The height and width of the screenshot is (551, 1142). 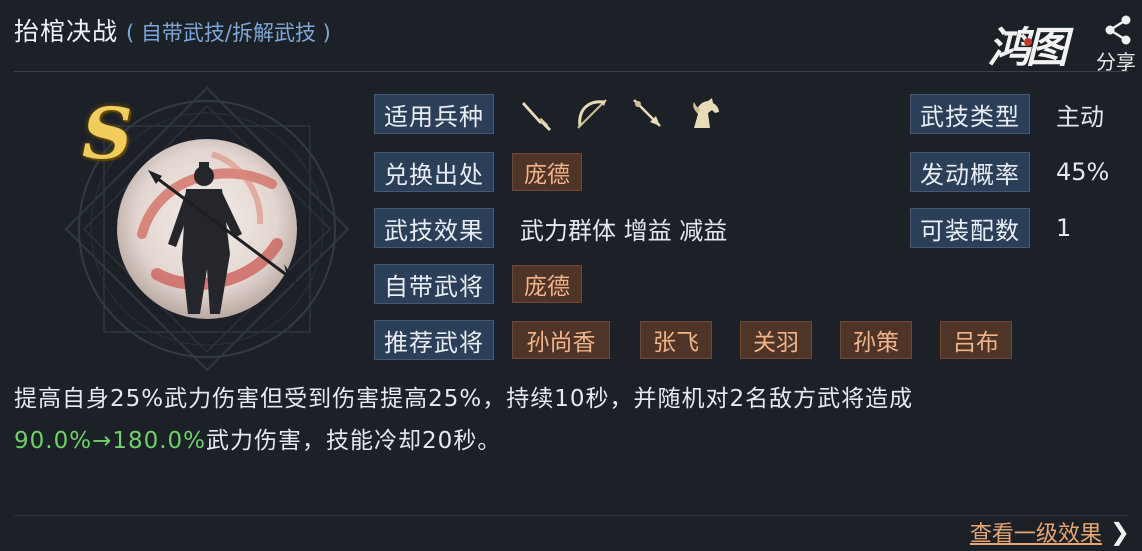 I want to click on own-general-label: 自带武将, so click(x=434, y=284).